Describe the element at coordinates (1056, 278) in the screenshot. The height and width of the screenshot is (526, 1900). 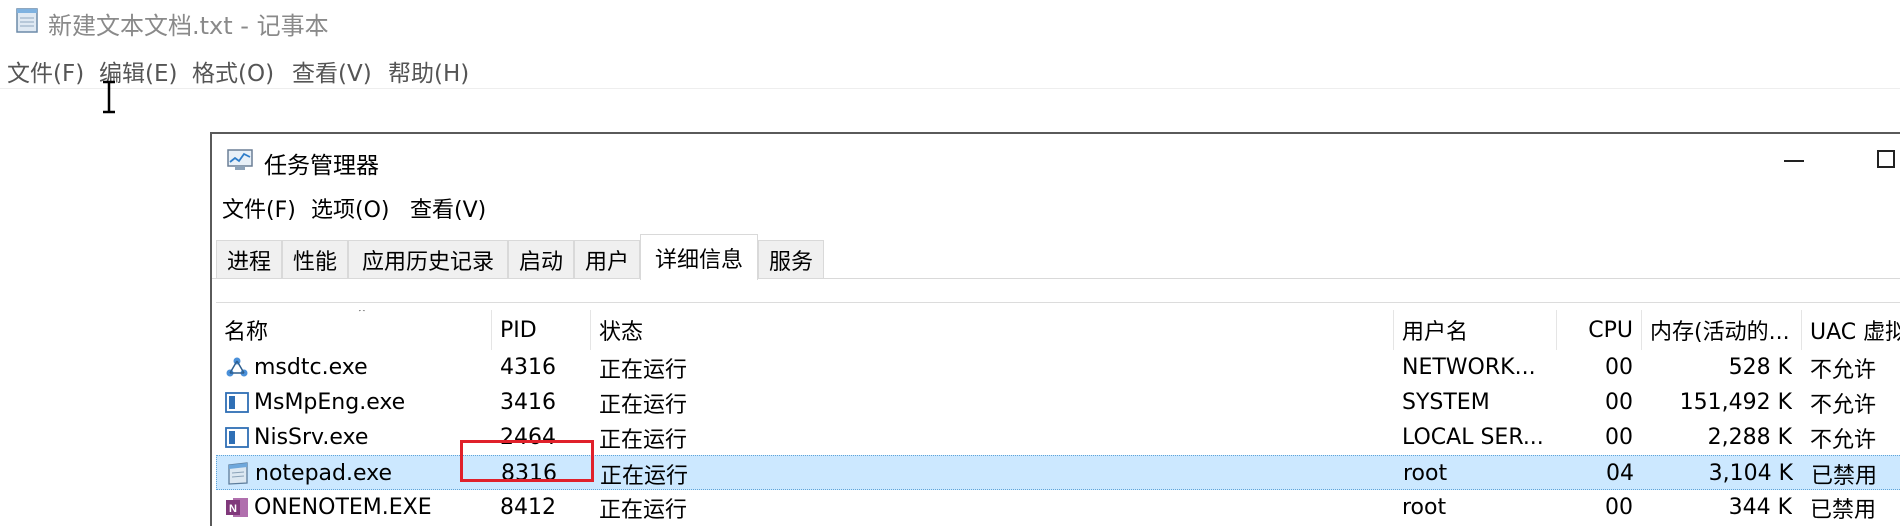
I see `tabs-divider` at that location.